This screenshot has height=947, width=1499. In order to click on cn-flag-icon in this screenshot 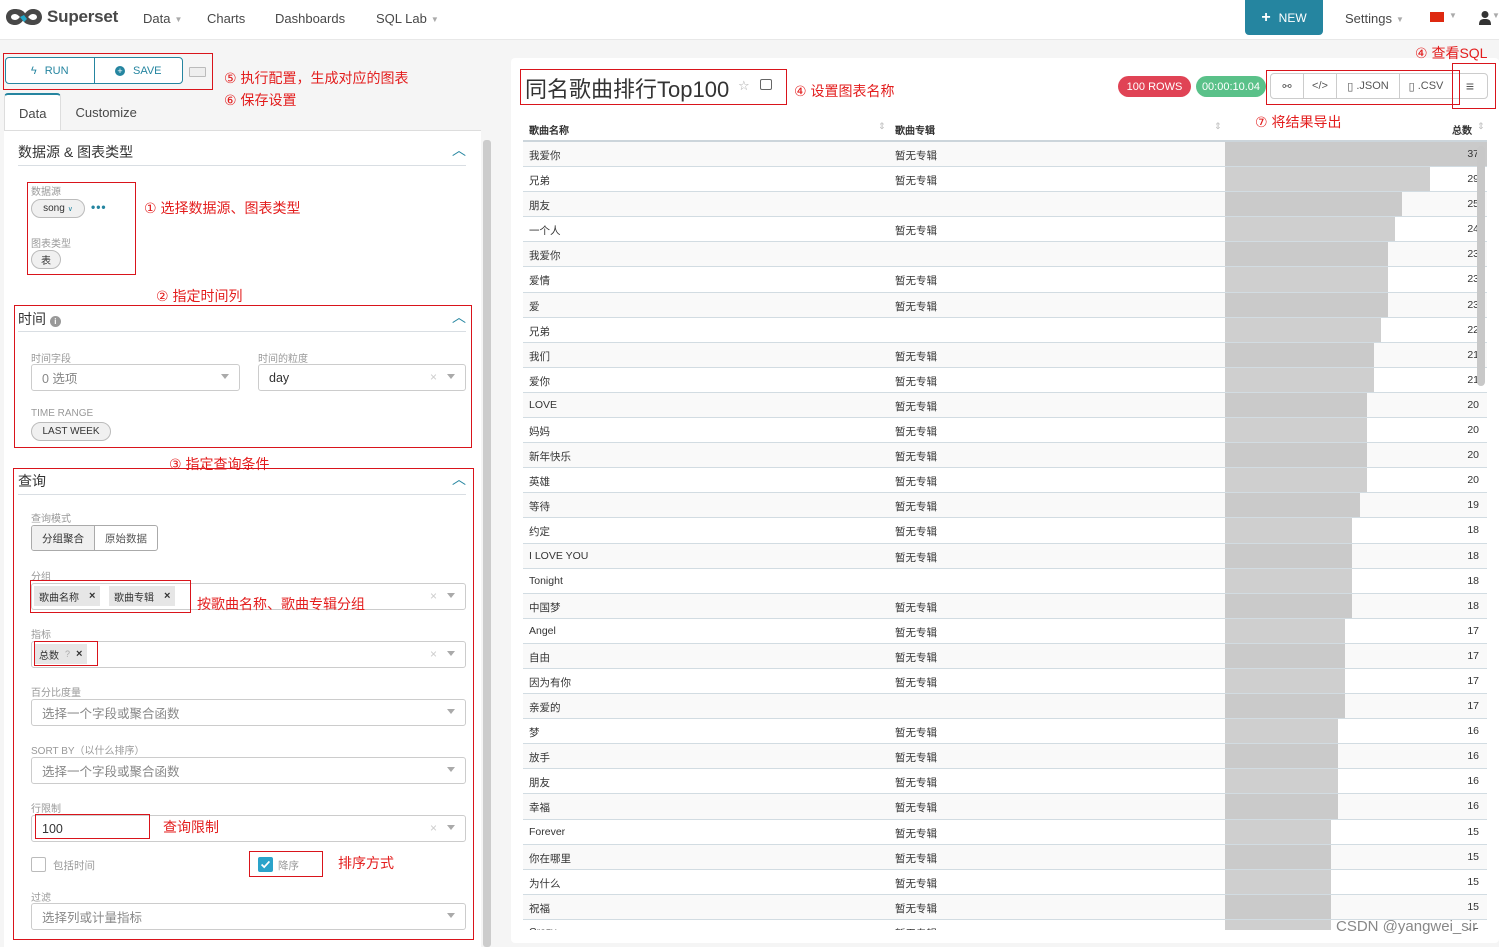, I will do `click(1437, 17)`.